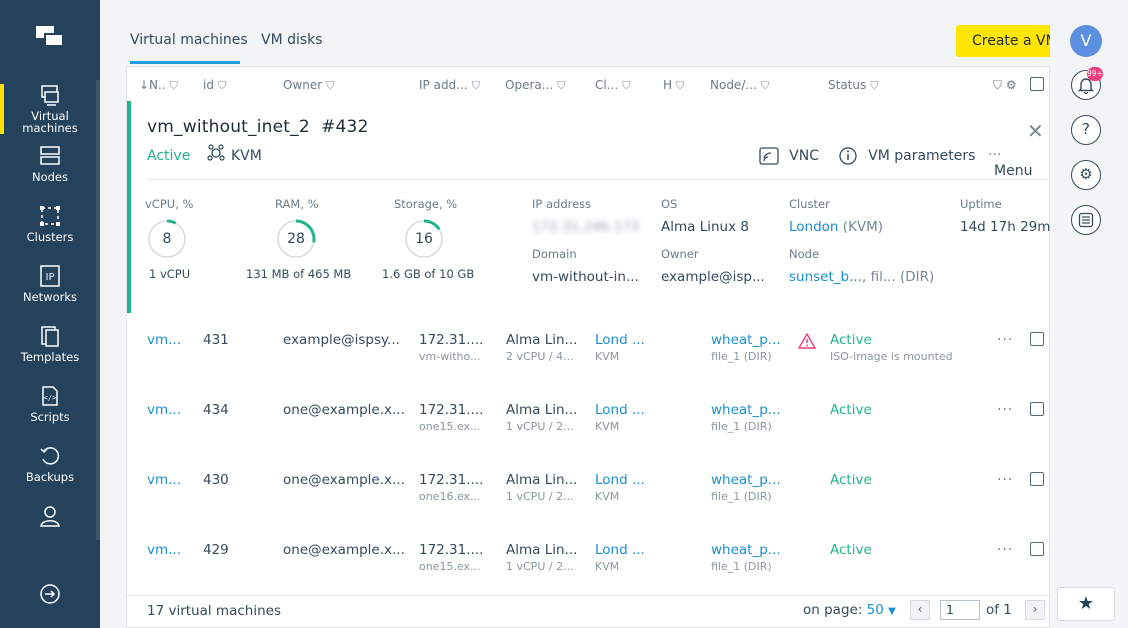  Describe the element at coordinates (50, 404) in the screenshot. I see `sidebar-item-scripts: </> Scripts` at that location.